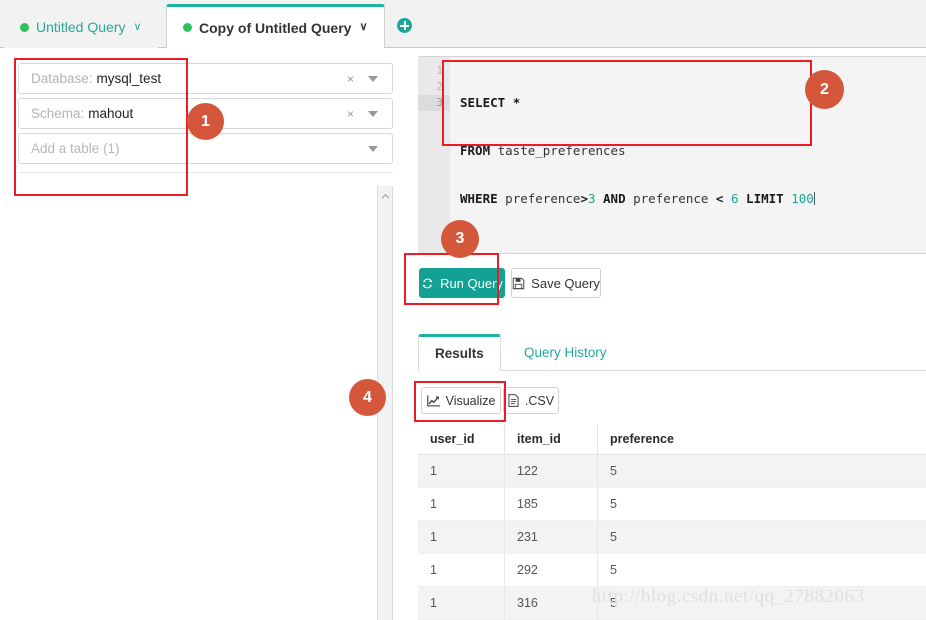  What do you see at coordinates (58, 113) in the screenshot?
I see `schema-label: Schema:` at bounding box center [58, 113].